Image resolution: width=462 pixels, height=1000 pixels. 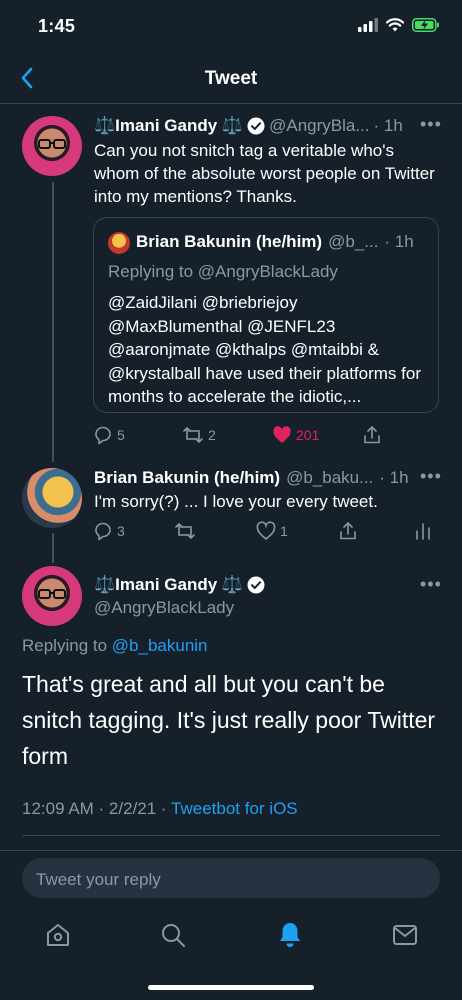 I want to click on quote-author-name: Brian Bakunin (he/him), so click(x=229, y=241).